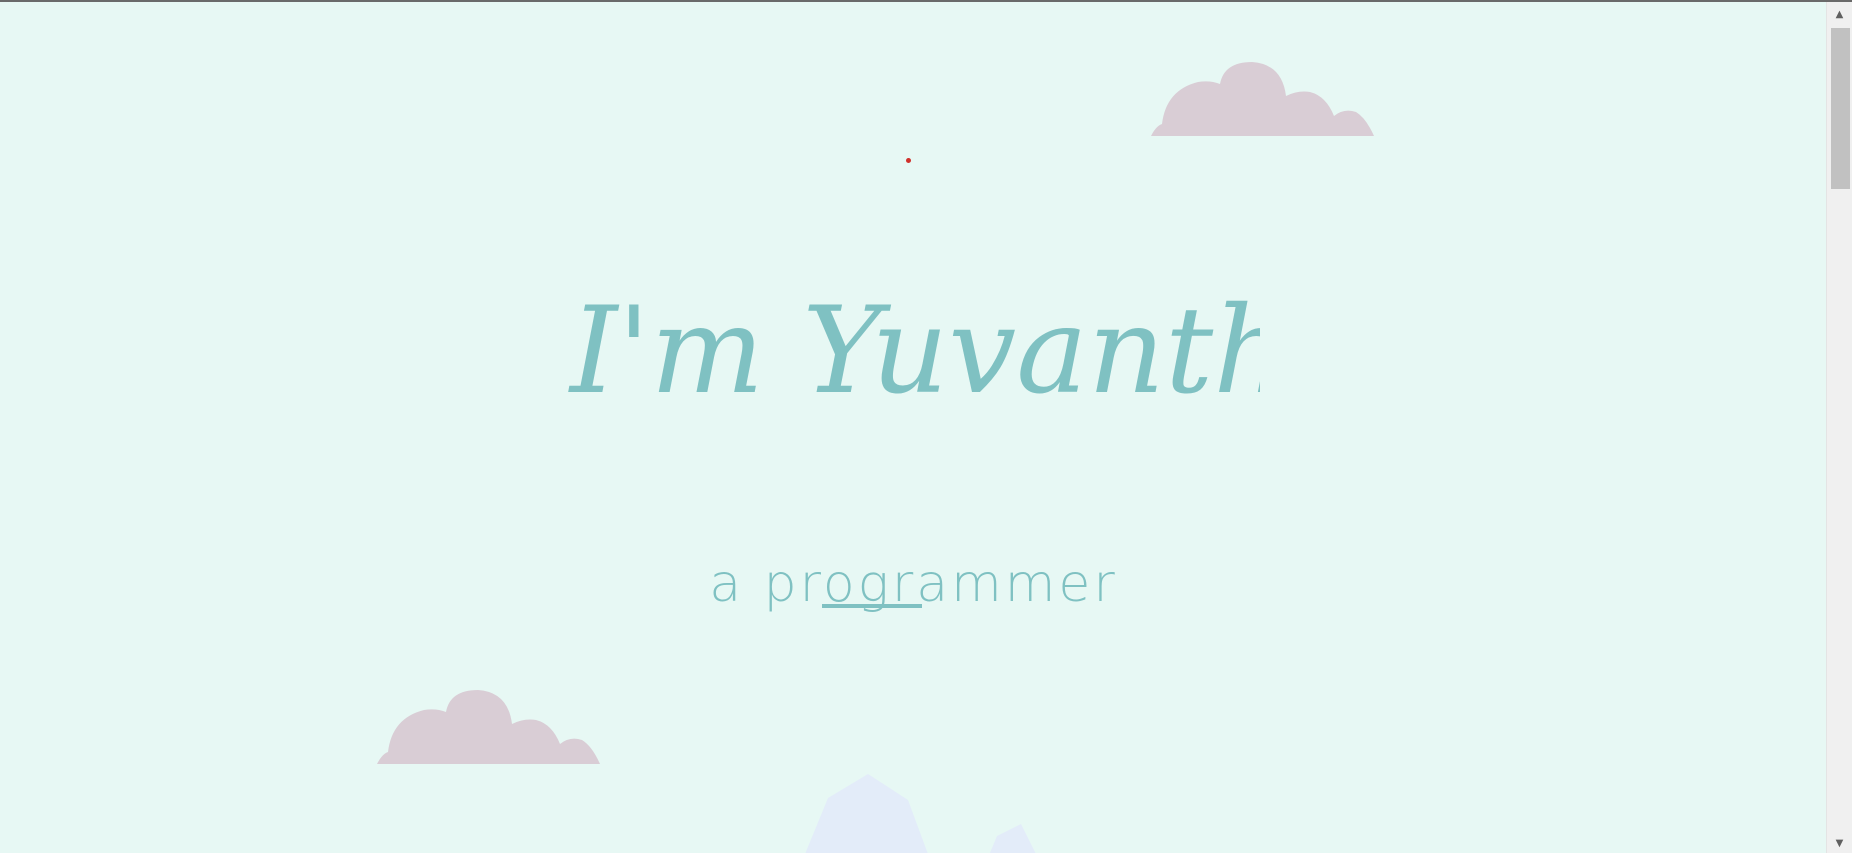  Describe the element at coordinates (488, 727) in the screenshot. I see `cloud-bottom-left` at that location.